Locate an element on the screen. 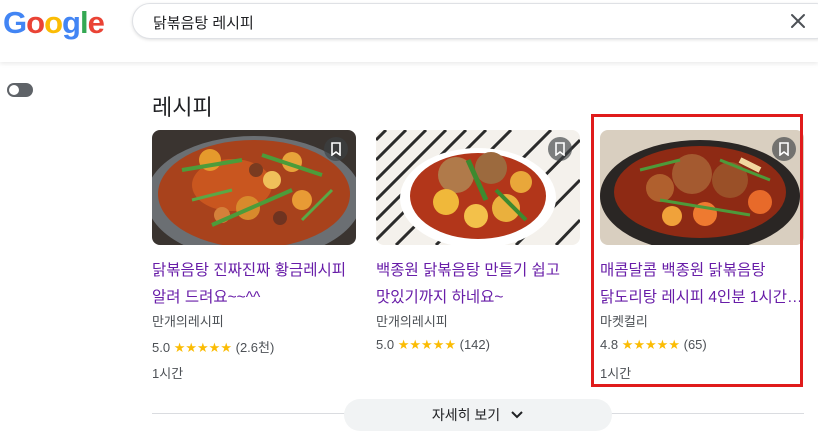 Image resolution: width=818 pixels, height=446 pixels. rating-value: 4.8 is located at coordinates (609, 344).